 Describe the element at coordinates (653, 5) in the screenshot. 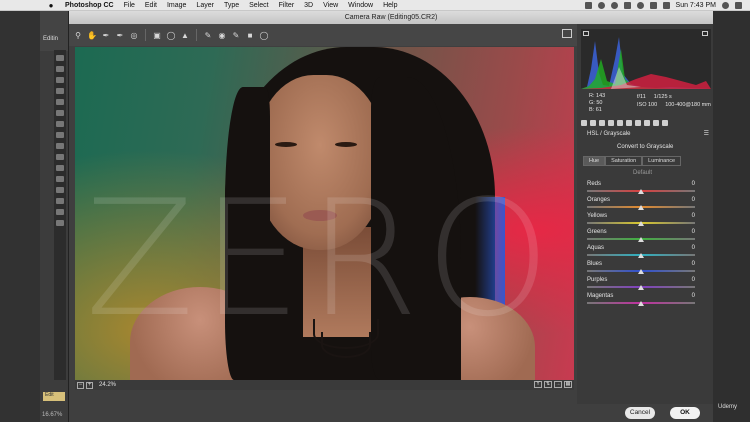

I see `volume-icon` at that location.